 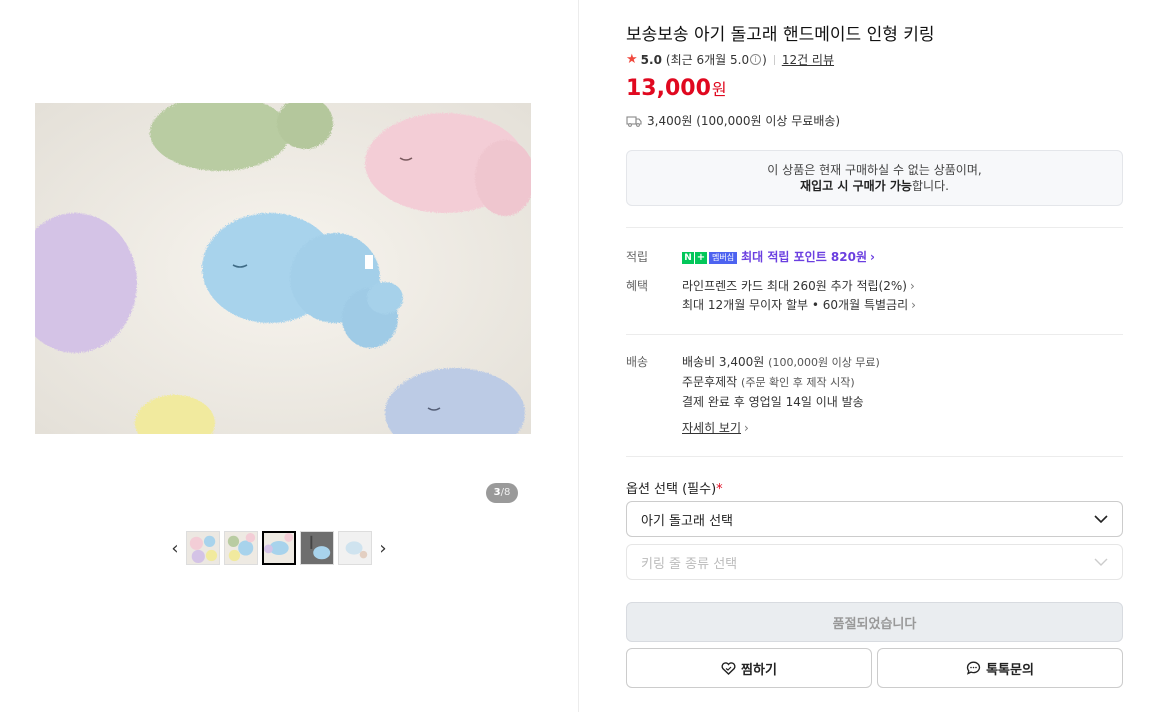 I want to click on benefit-line1: 라인프렌즈 카드 최대 260원 추가 적립(2%), so click(x=794, y=286).